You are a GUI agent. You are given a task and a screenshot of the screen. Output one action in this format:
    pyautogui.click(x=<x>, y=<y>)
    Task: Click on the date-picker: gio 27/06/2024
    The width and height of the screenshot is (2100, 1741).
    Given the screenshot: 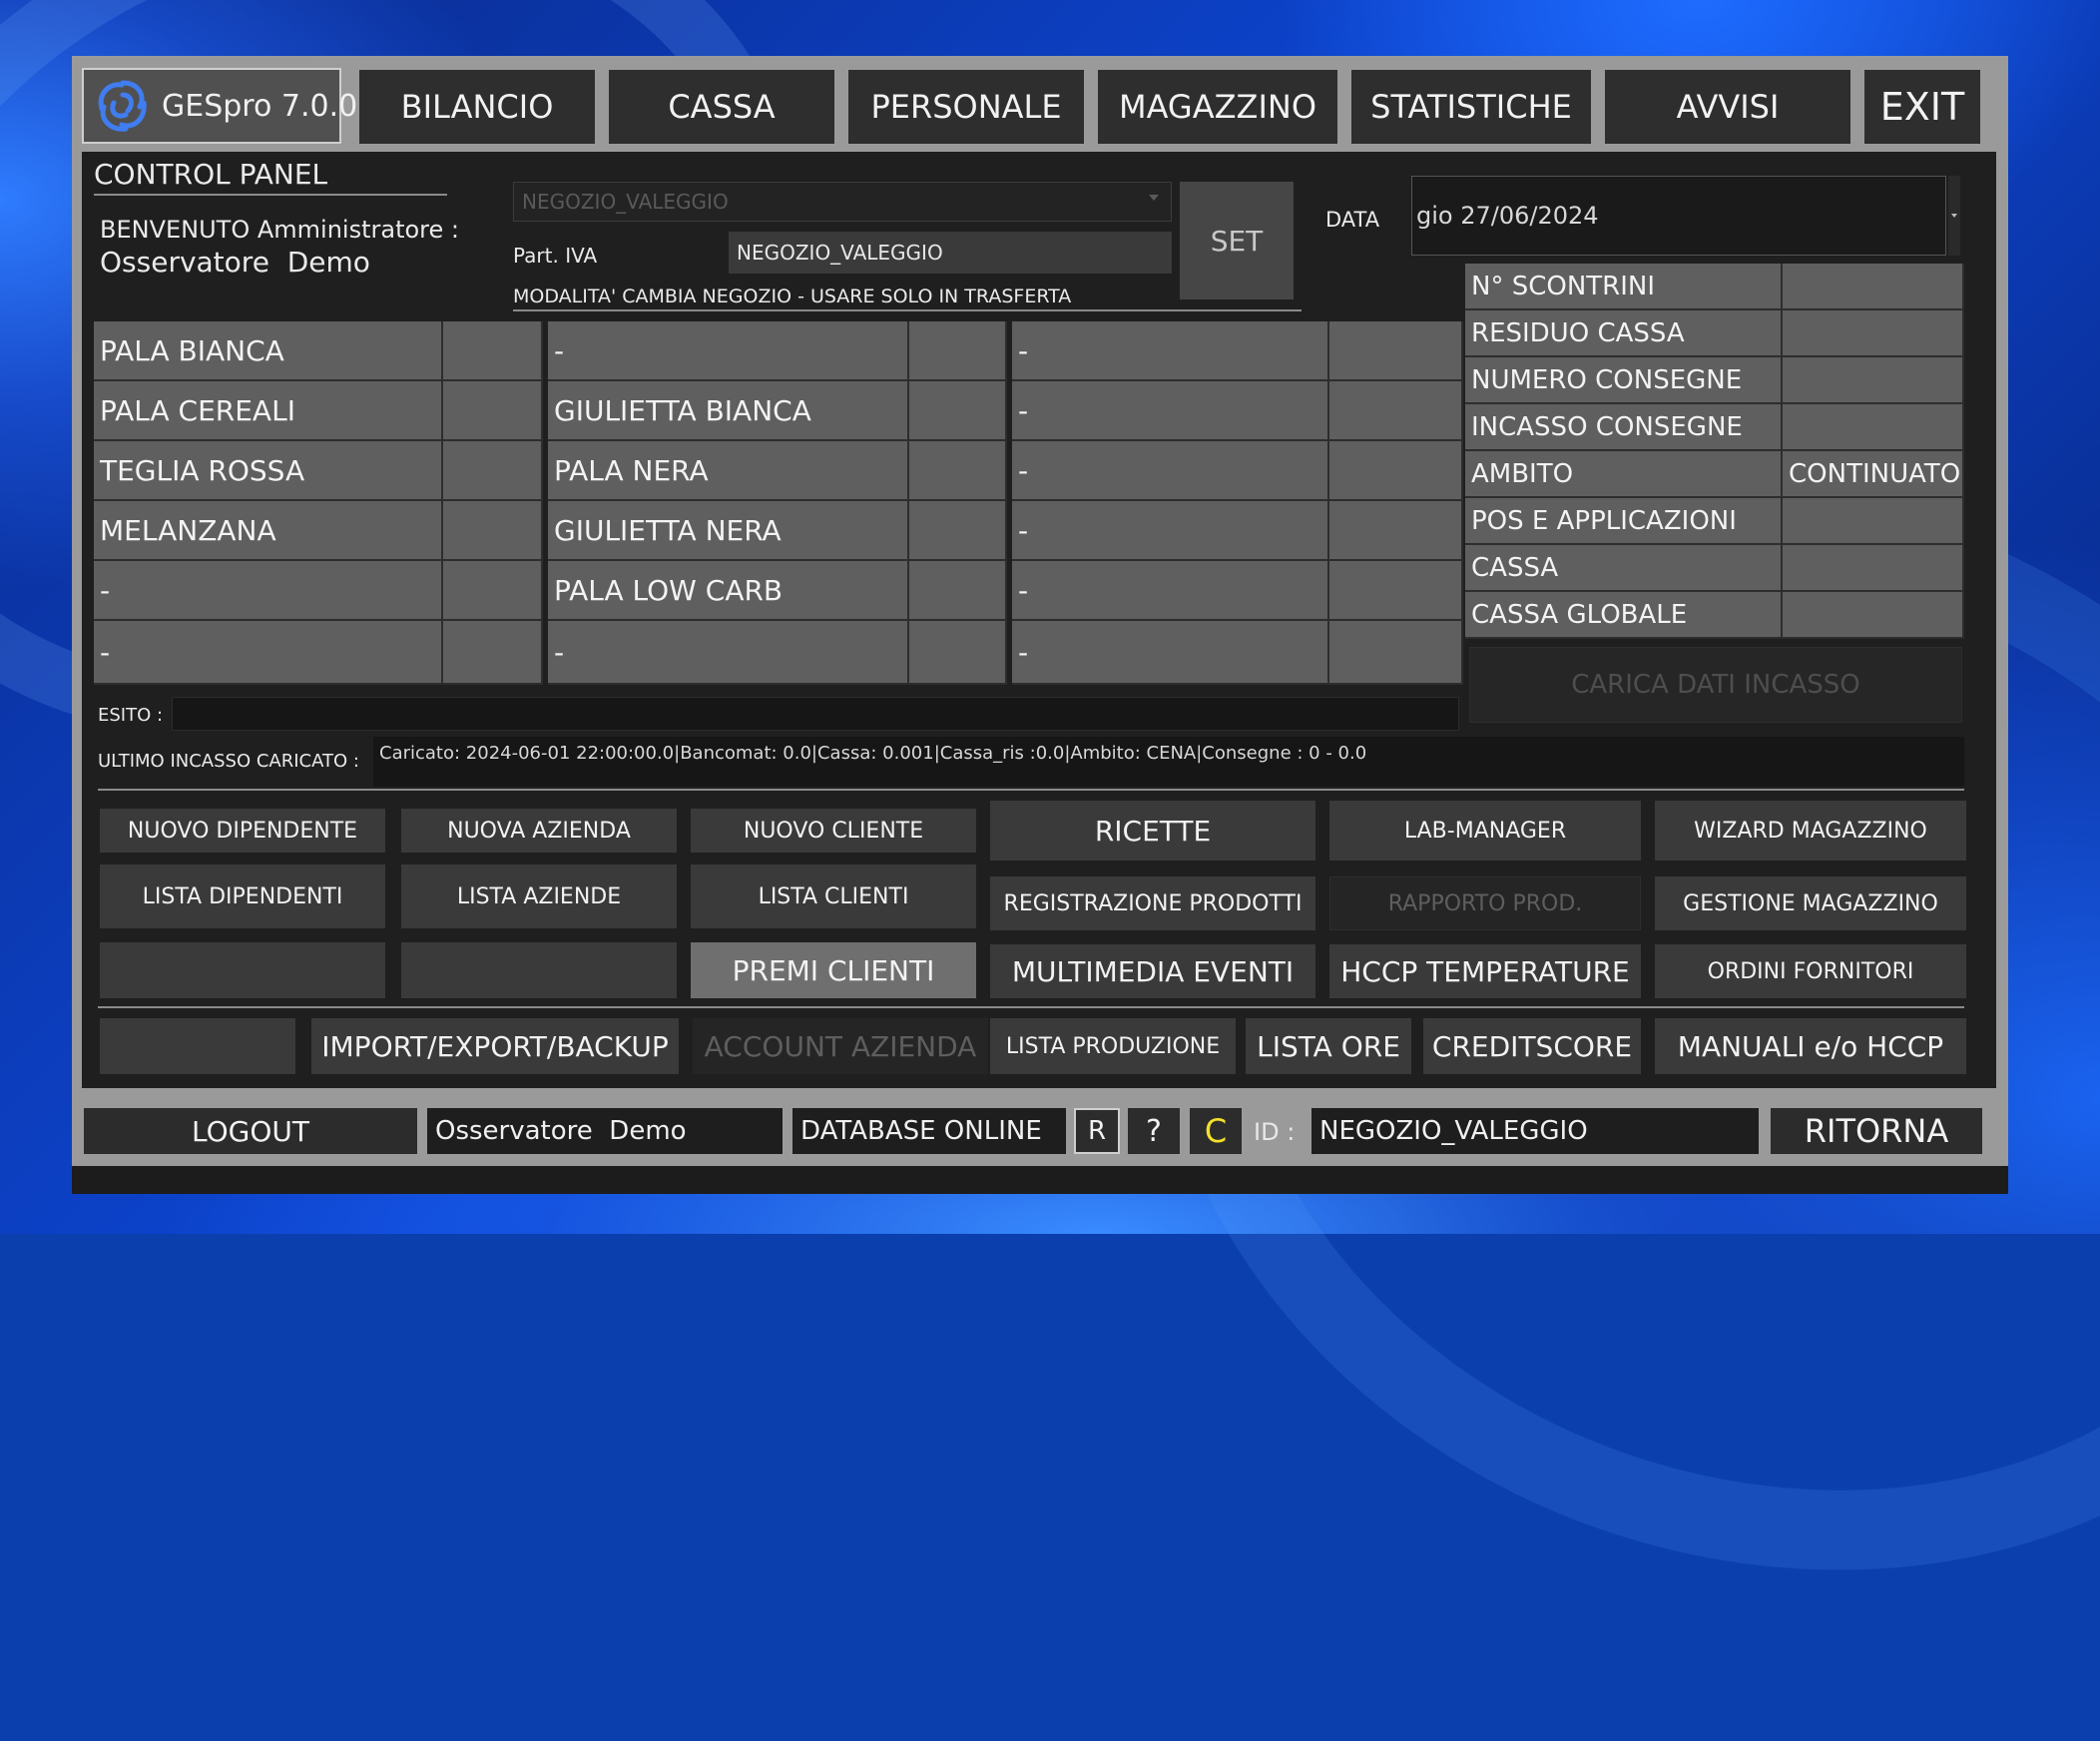 What is the action you would take?
    pyautogui.click(x=1678, y=216)
    